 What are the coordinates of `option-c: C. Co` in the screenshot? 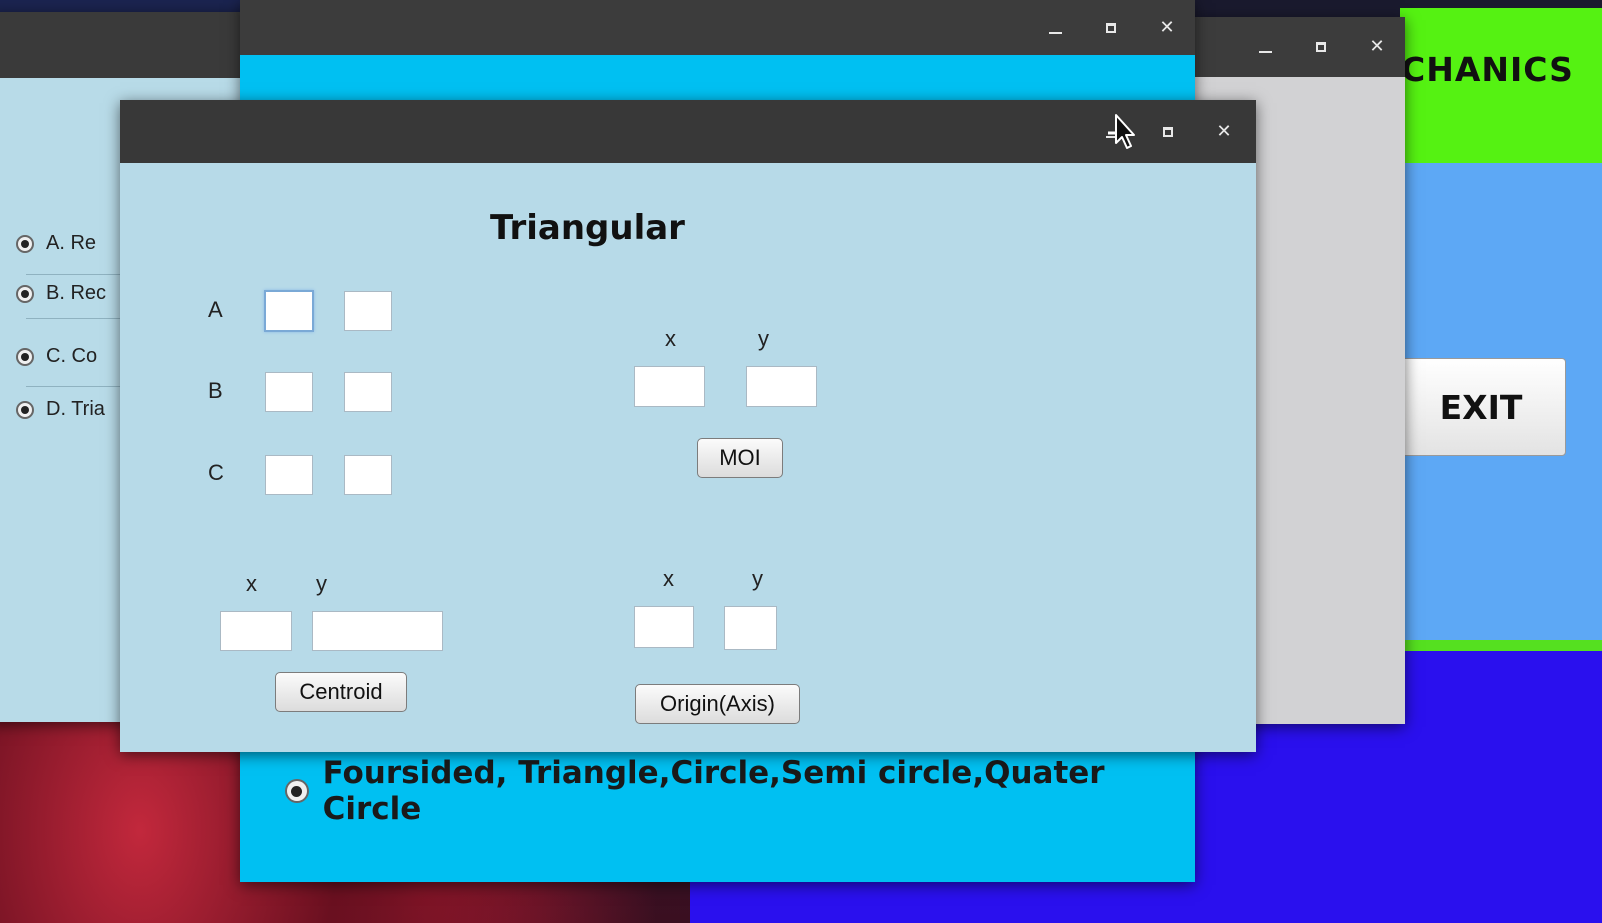 It's located at (56, 356).